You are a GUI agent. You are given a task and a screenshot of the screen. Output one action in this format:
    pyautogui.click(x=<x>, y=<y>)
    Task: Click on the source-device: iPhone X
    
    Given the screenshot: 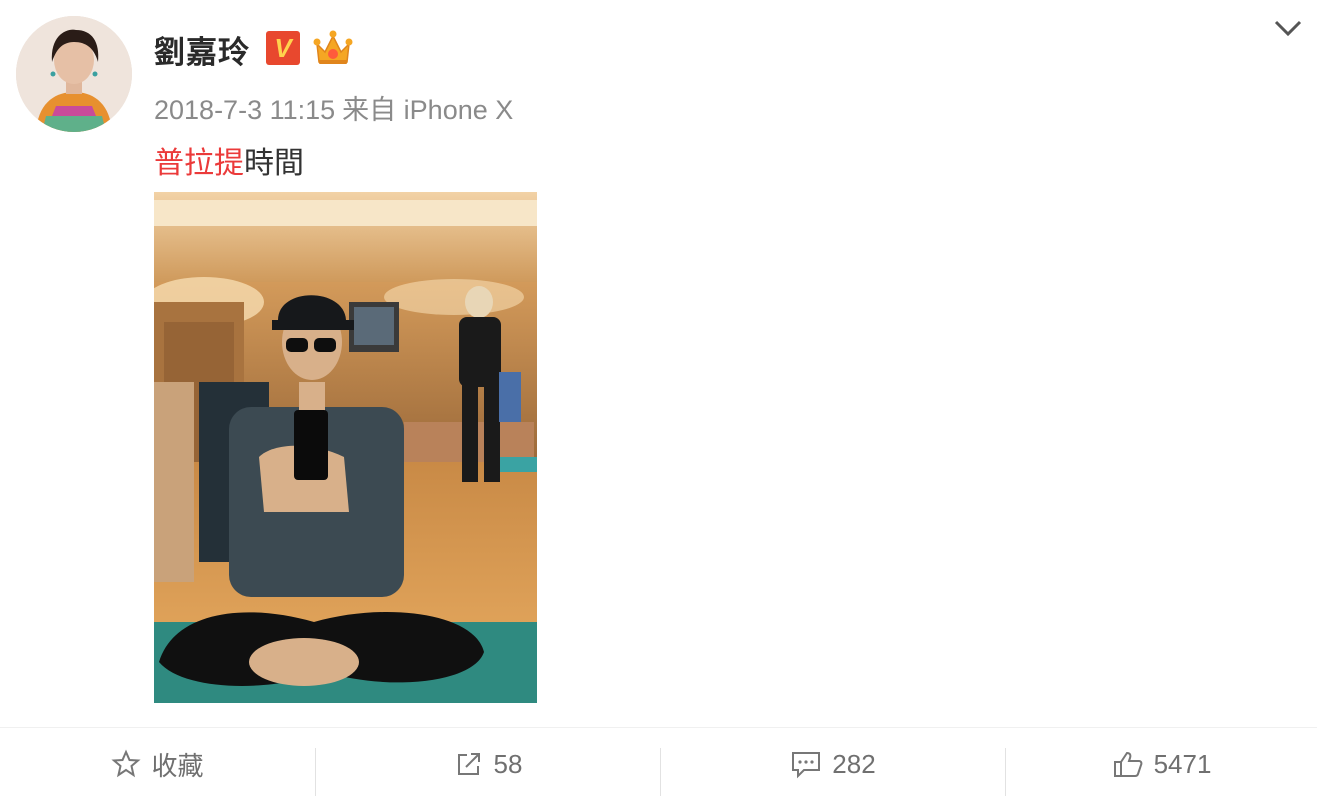 What is the action you would take?
    pyautogui.click(x=459, y=110)
    